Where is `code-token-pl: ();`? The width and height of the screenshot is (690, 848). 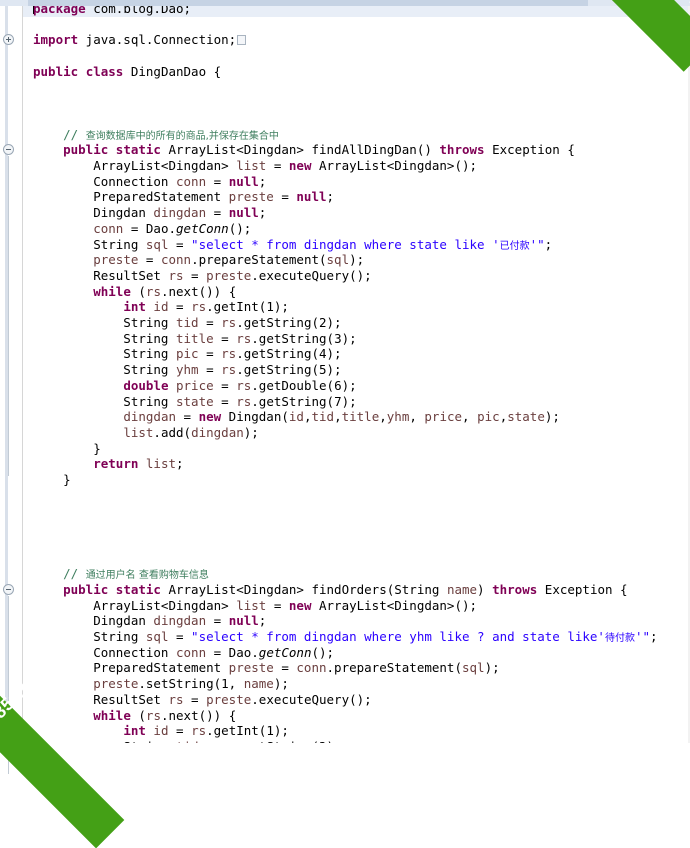 code-token-pl: (); is located at coordinates (323, 652).